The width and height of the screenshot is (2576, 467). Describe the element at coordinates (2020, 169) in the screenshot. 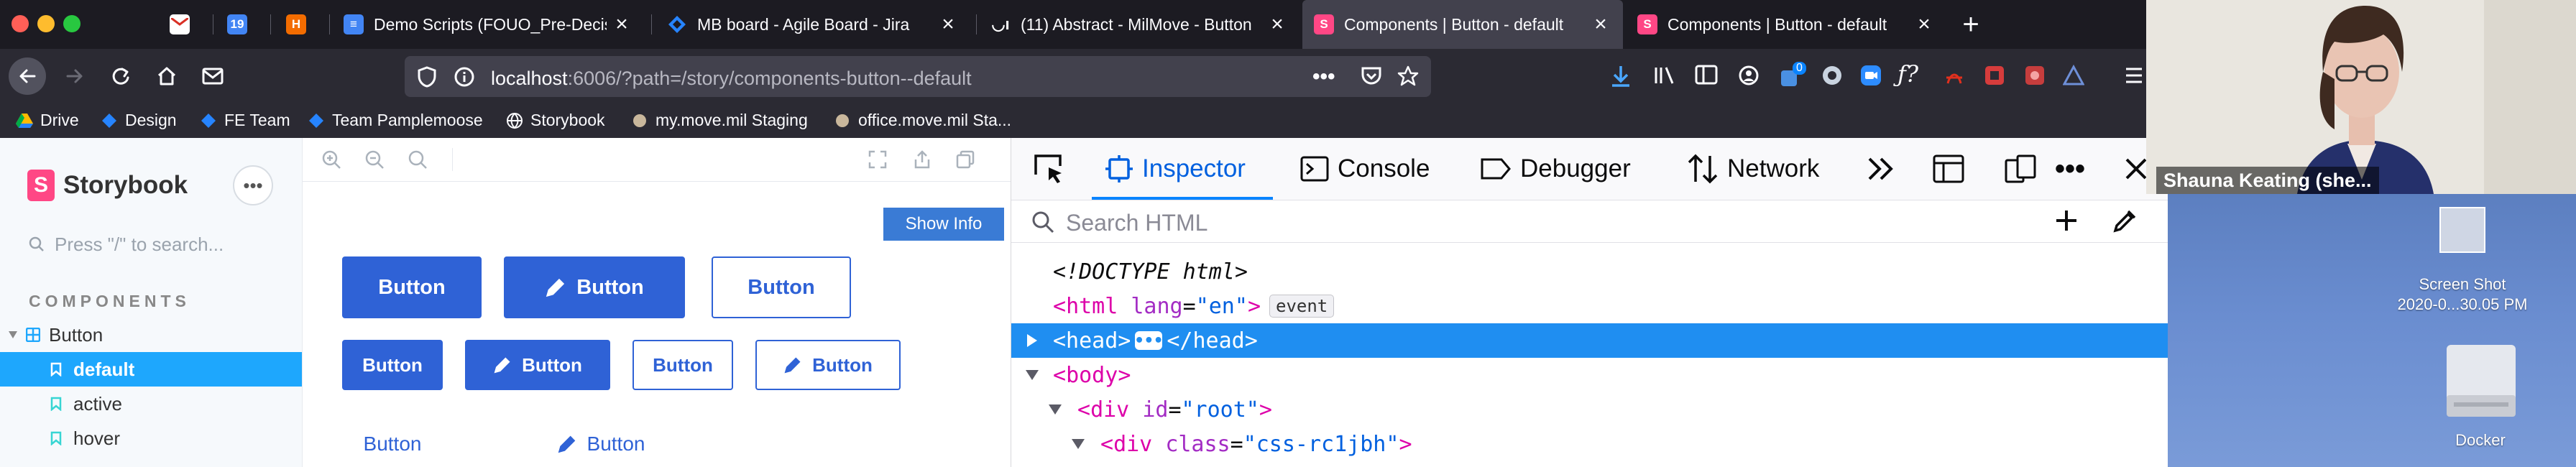

I see `dock-icon` at that location.